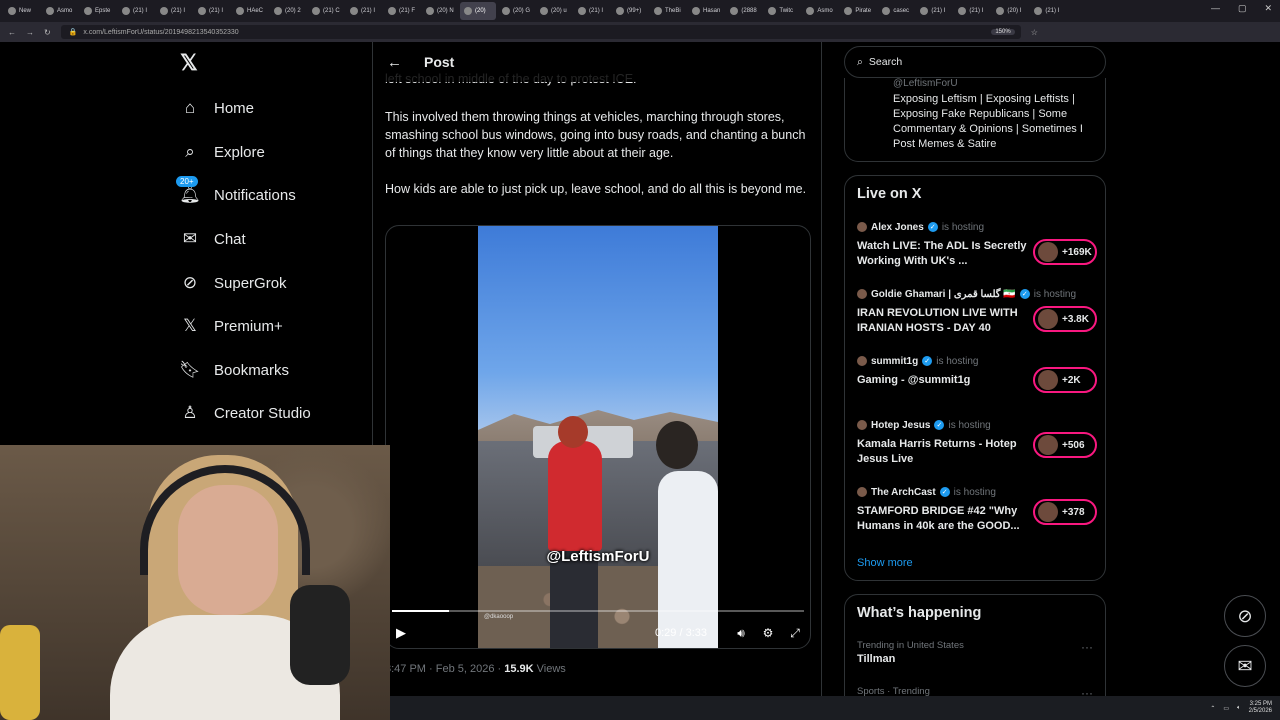 The width and height of the screenshot is (1280, 720). Describe the element at coordinates (250, 11) in the screenshot. I see `browser-tab: HAeC` at that location.